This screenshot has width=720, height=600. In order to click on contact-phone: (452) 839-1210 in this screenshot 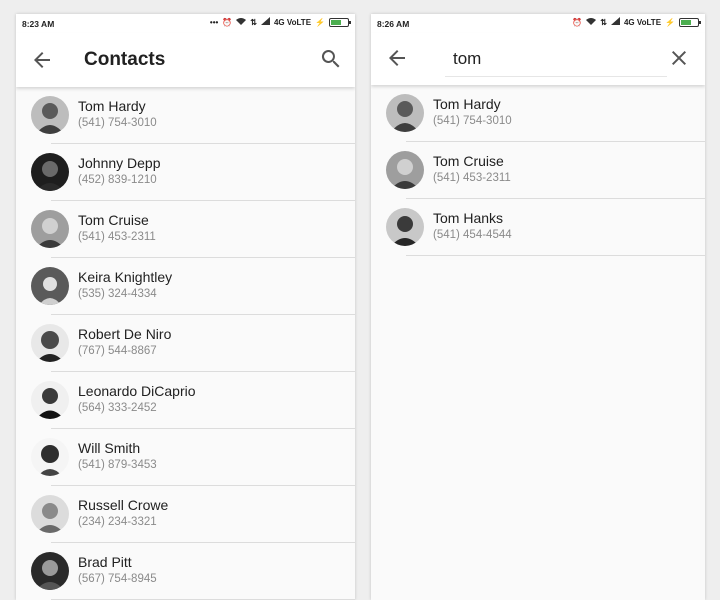, I will do `click(117, 180)`.